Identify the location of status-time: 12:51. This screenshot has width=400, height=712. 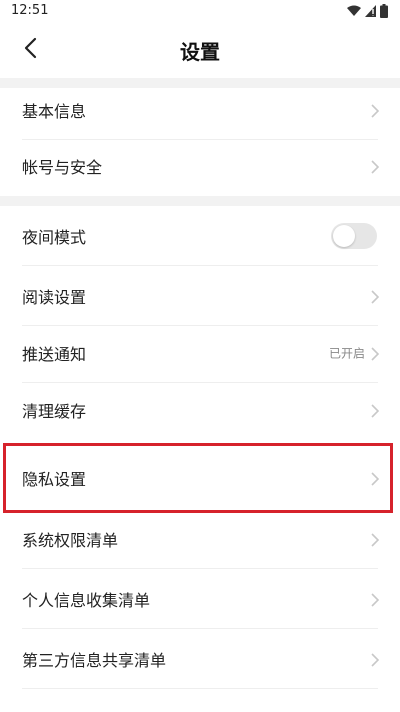
(30, 10).